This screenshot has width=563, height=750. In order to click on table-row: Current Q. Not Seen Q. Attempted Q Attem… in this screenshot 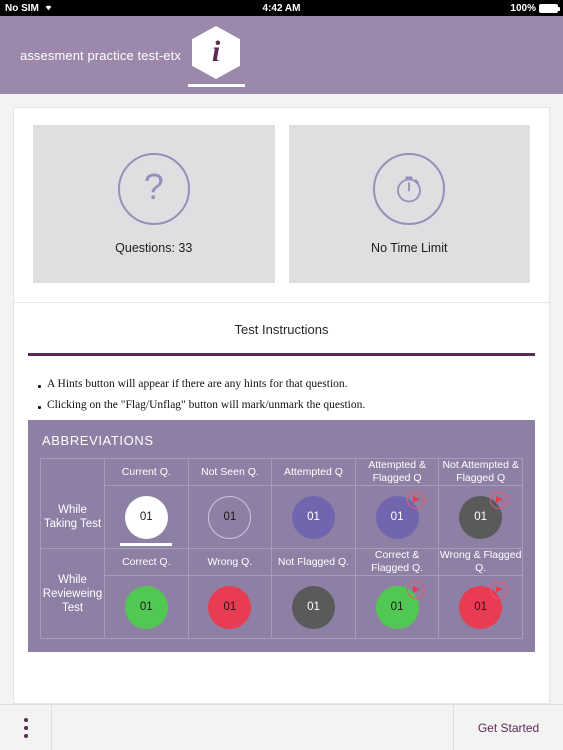, I will do `click(281, 472)`.